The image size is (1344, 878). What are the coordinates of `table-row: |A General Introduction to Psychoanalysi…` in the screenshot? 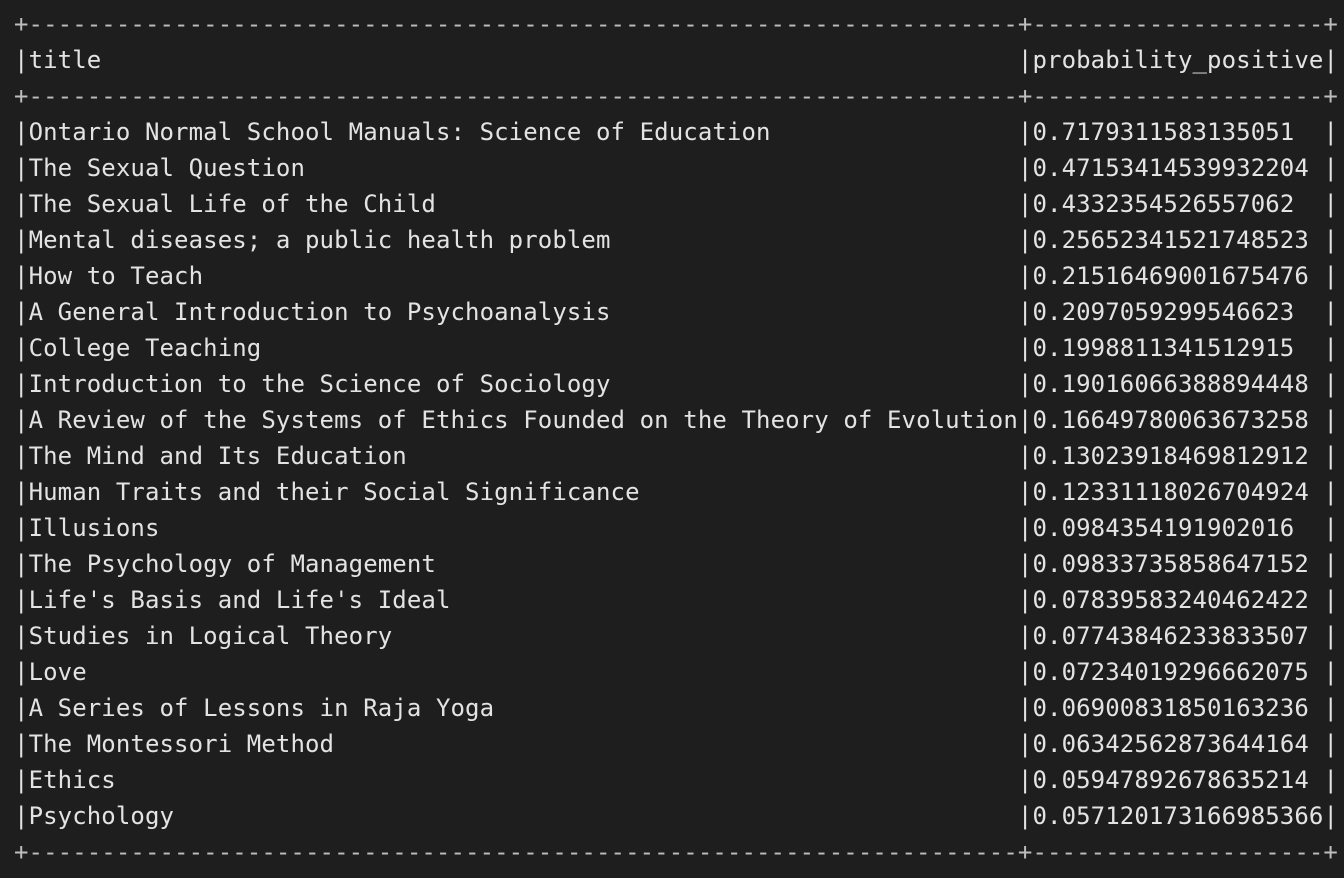 It's located at (676, 312).